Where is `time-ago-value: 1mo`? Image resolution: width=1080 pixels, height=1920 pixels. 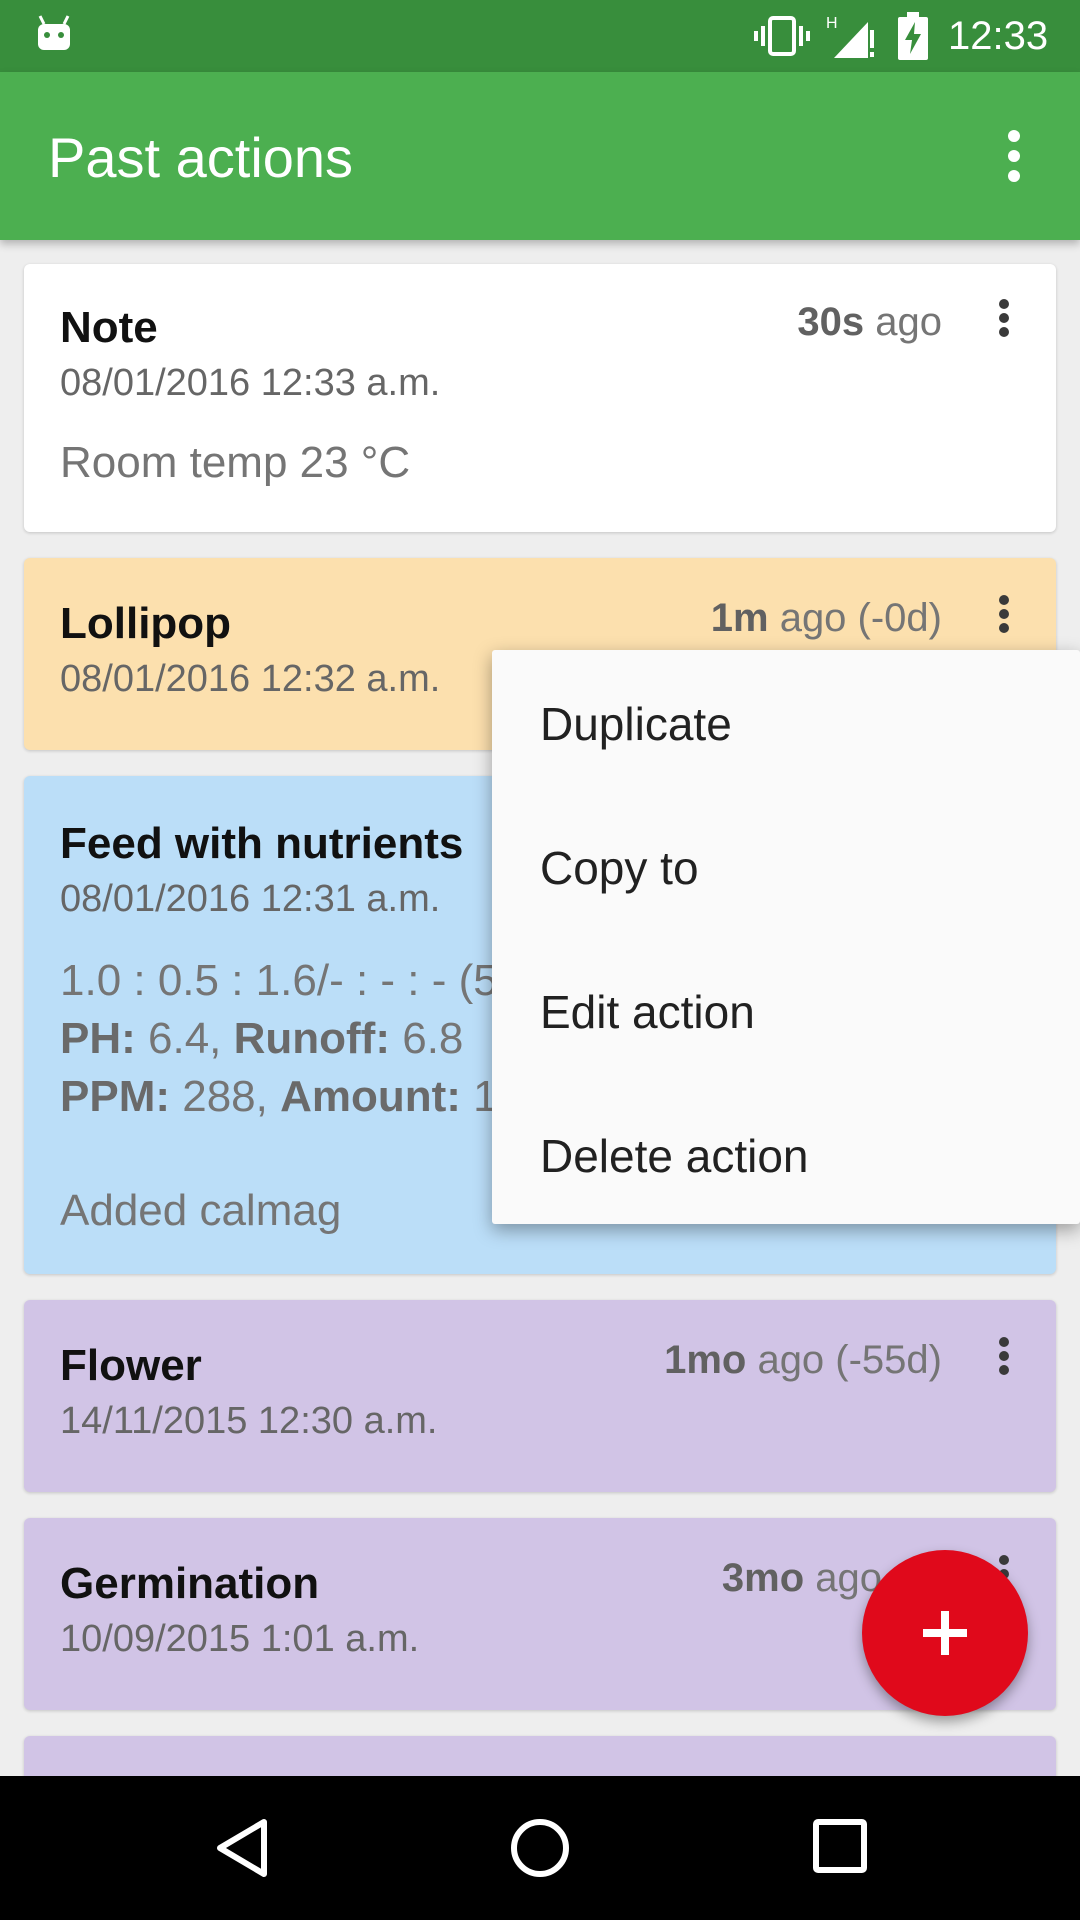
time-ago-value: 1mo is located at coordinates (705, 1360).